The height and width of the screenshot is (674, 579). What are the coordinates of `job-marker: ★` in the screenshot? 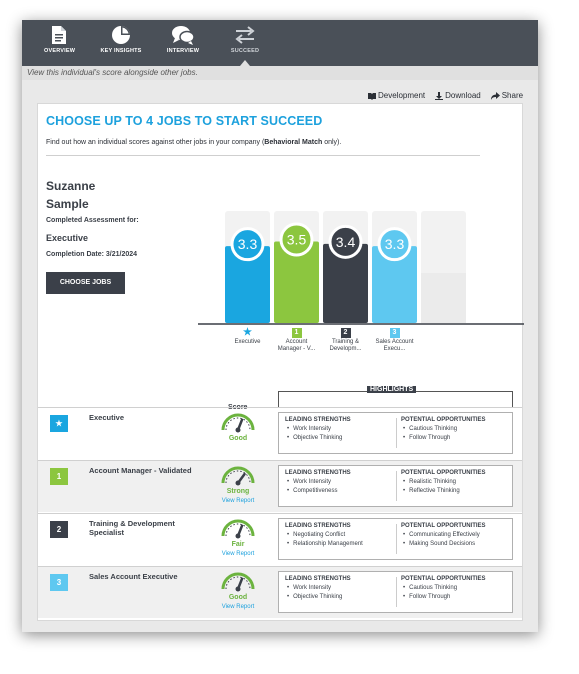 It's located at (59, 423).